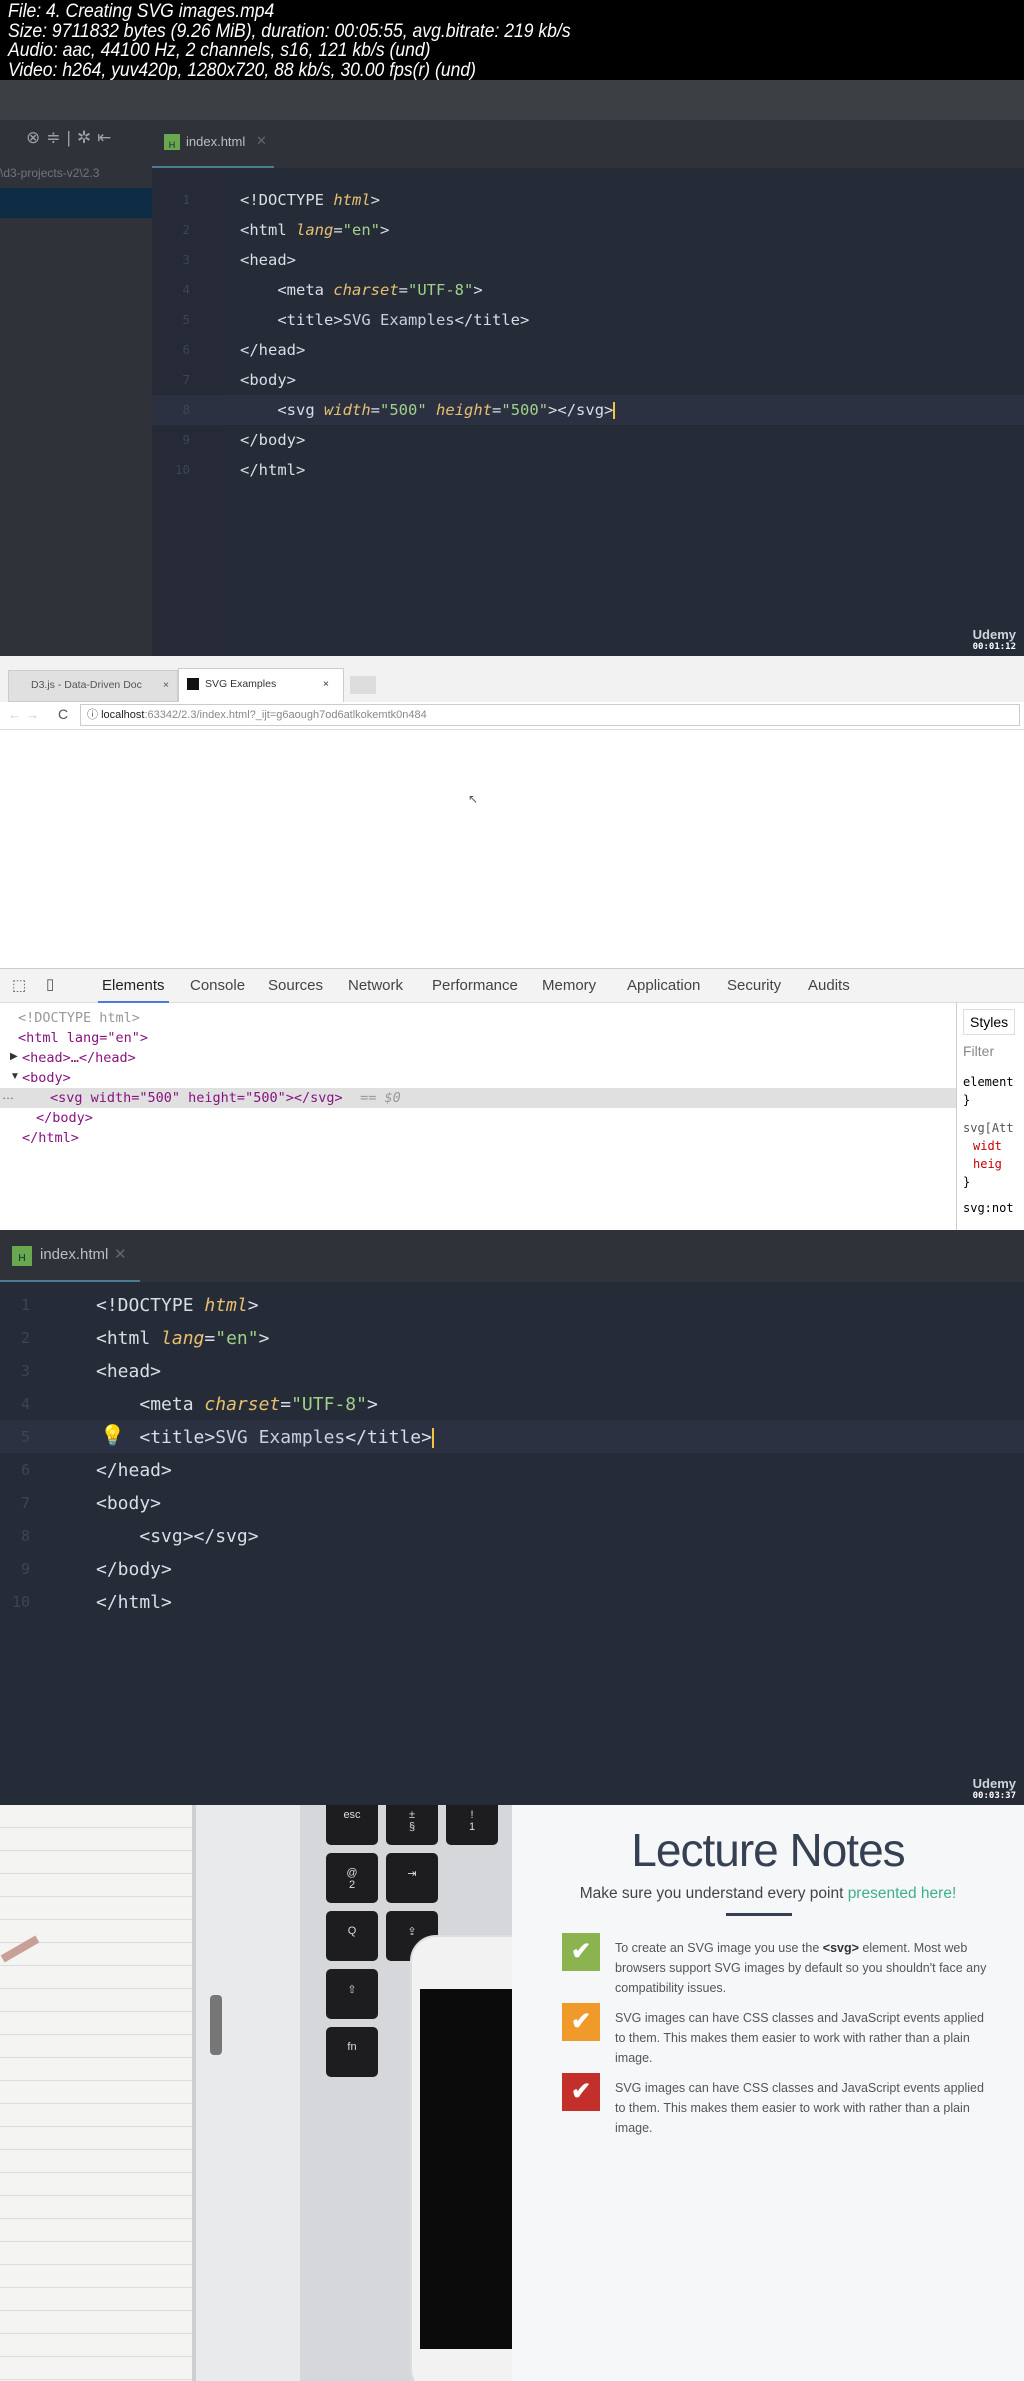  Describe the element at coordinates (50, 1138) in the screenshot. I see `dom-html-close: </html>` at that location.